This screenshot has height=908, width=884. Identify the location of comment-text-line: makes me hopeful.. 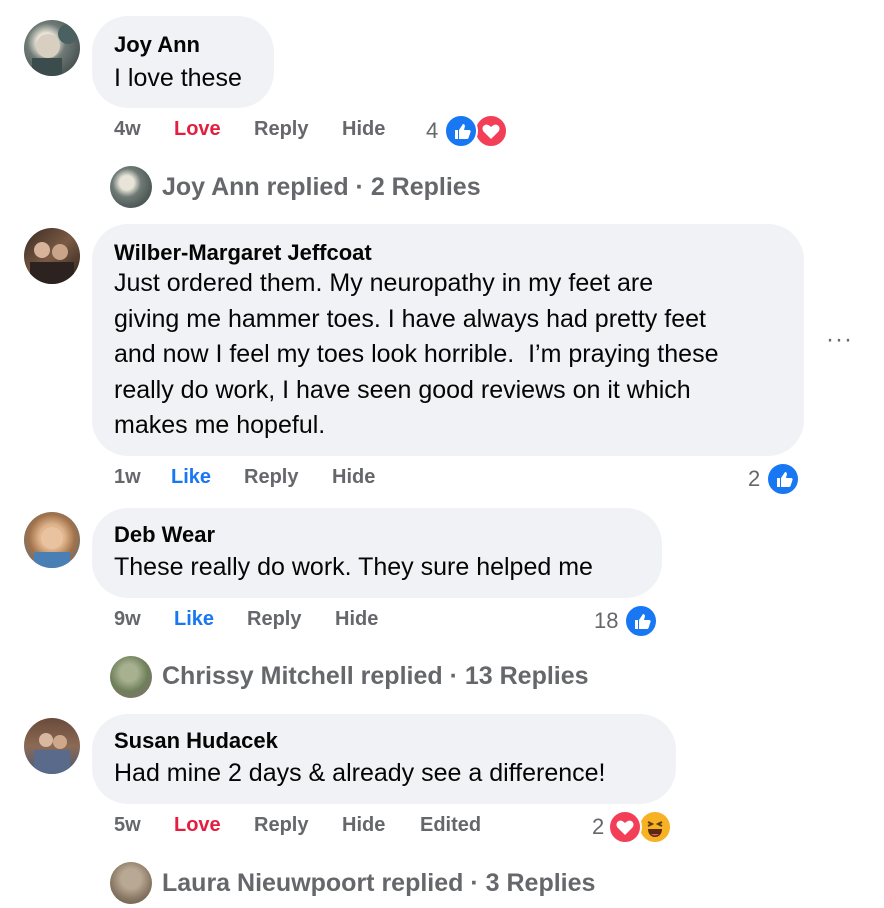
(220, 425).